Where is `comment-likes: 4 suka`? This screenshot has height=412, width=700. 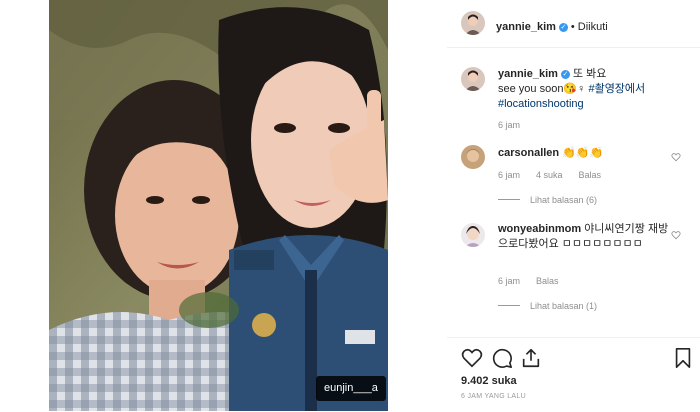
comment-likes: 4 suka is located at coordinates (549, 175).